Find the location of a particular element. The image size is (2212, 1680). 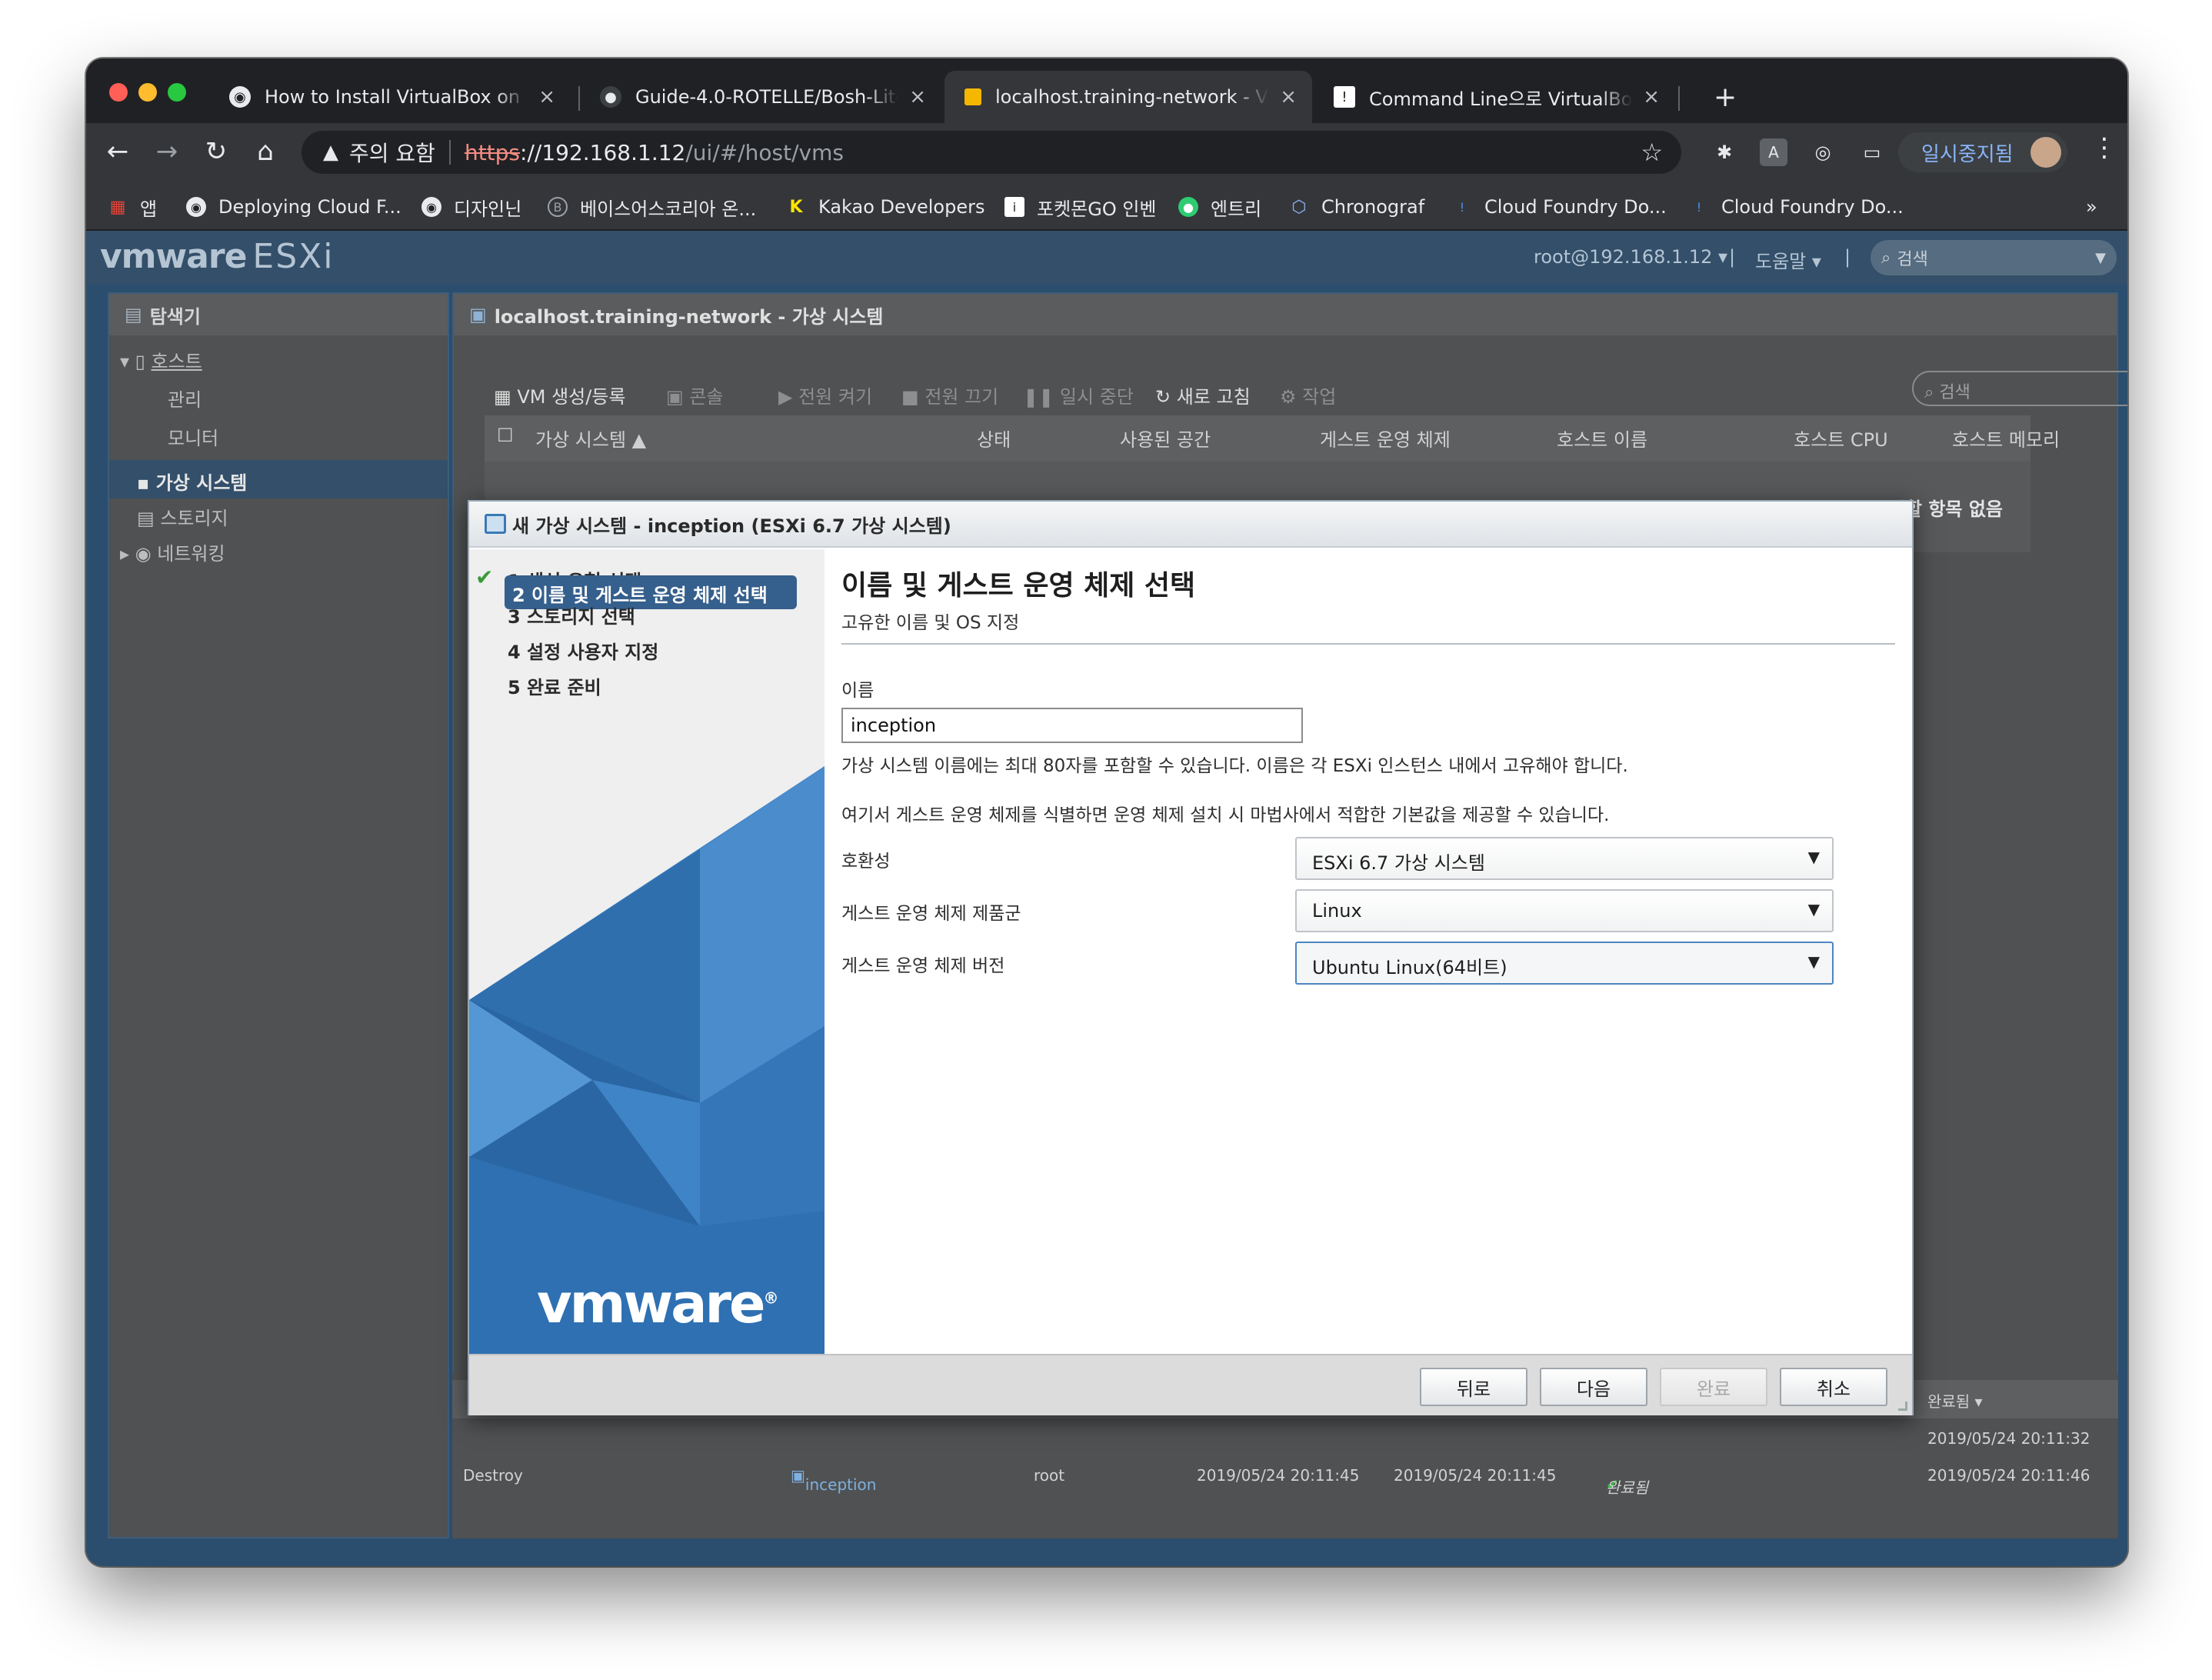

nav-host: ▾ ▯ 호스트 is located at coordinates (161, 360).